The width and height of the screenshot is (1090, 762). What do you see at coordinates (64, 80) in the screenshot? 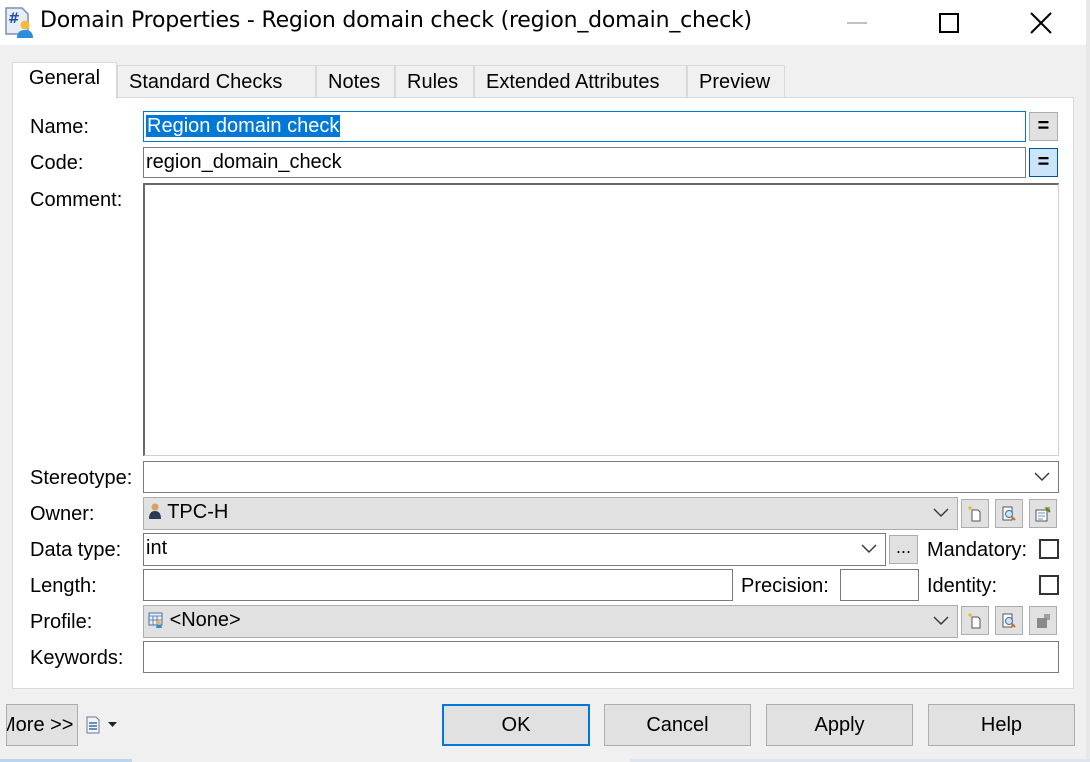
I see `tab-general: General` at bounding box center [64, 80].